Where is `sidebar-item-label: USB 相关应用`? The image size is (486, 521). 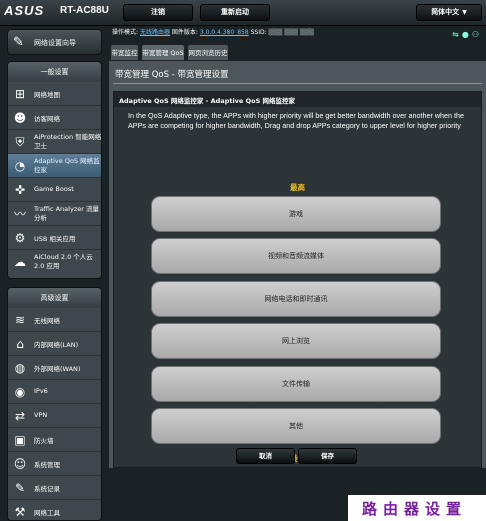
sidebar-item-label: USB 相关应用 is located at coordinates (55, 239).